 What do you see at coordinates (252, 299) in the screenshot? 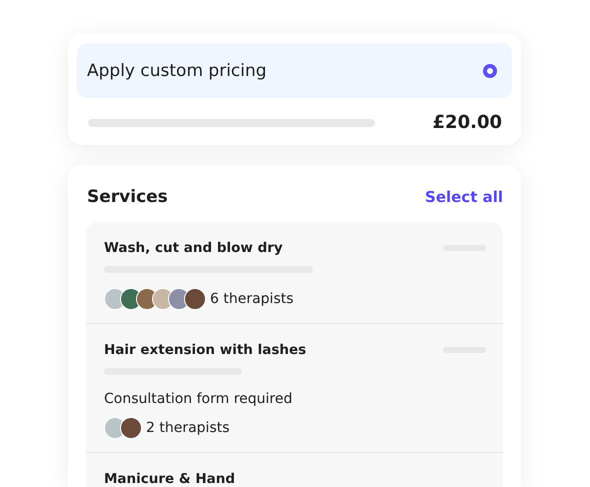
I see `therapist-count: 6 therapists` at bounding box center [252, 299].